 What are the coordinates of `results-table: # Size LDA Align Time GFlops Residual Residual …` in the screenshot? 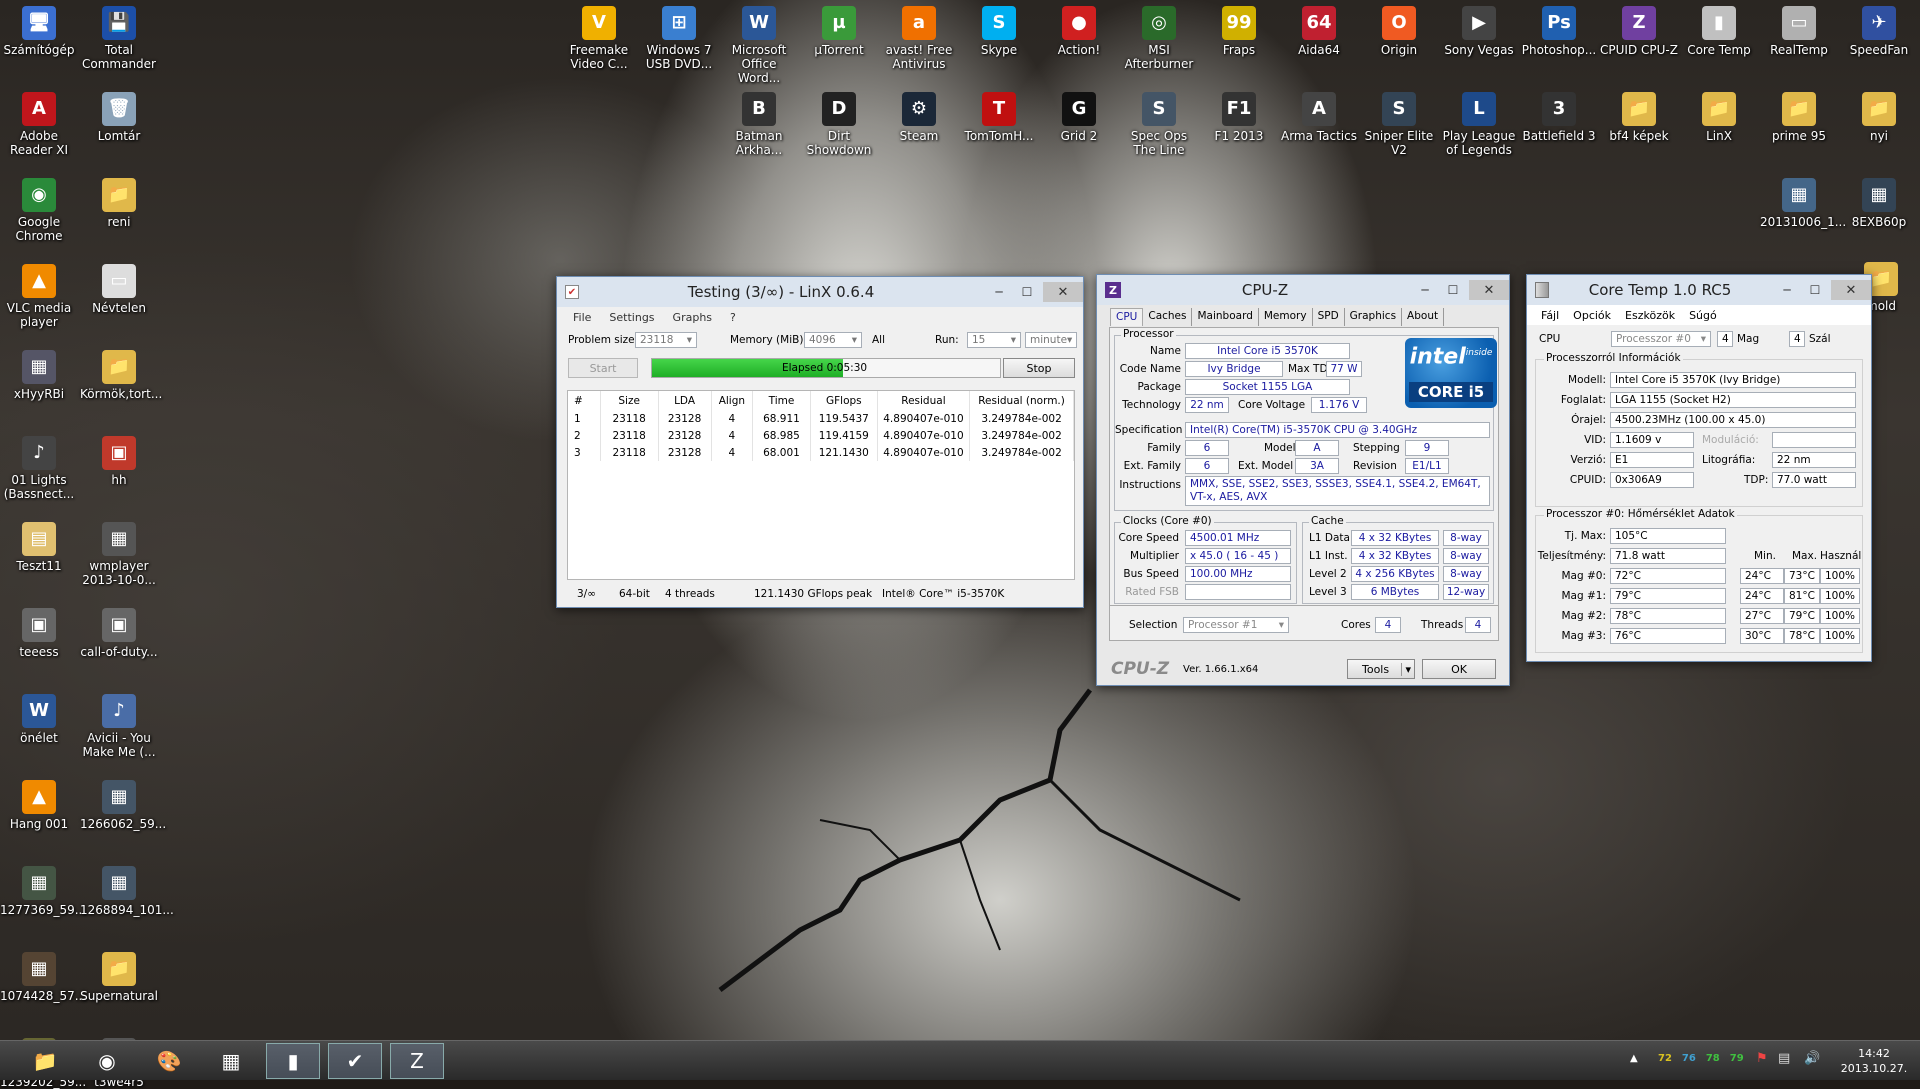 It's located at (821, 485).